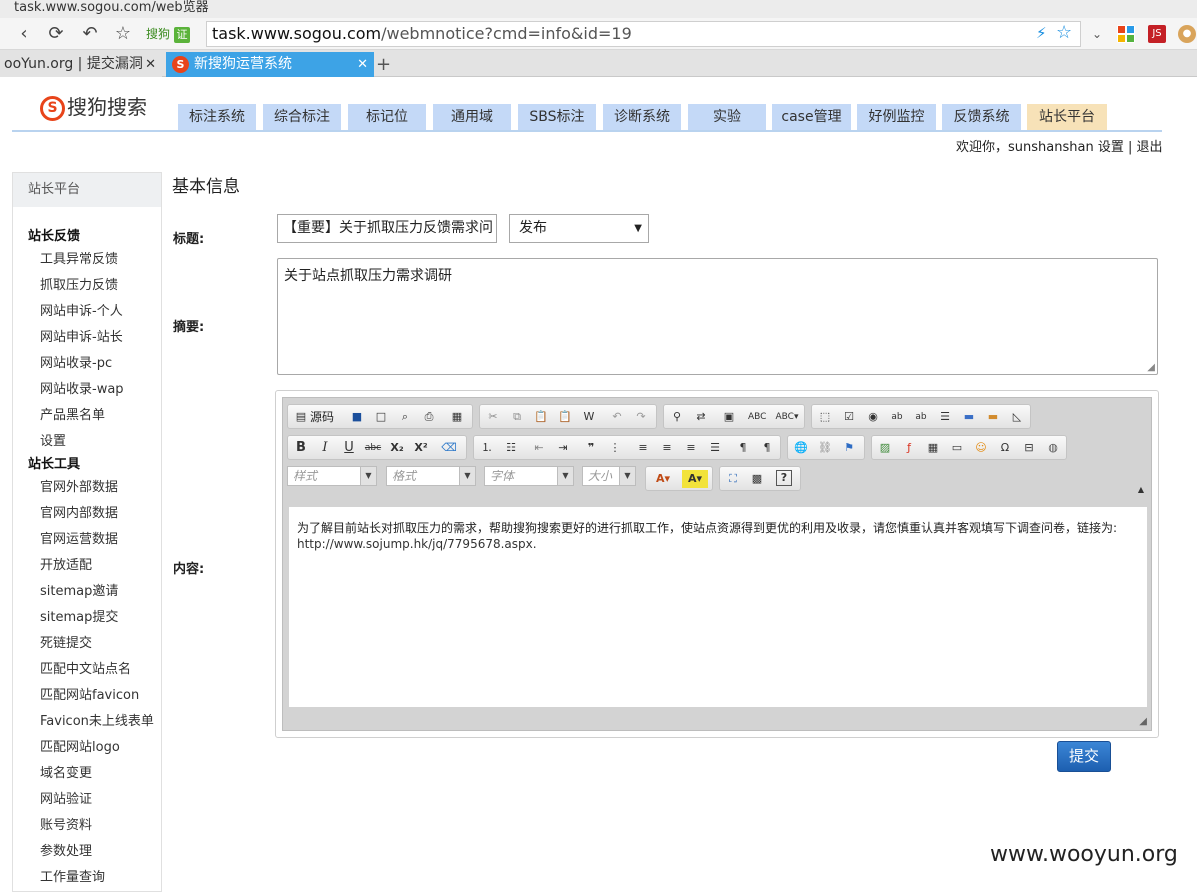  I want to click on nav-tab-1: 综合标注, so click(302, 117).